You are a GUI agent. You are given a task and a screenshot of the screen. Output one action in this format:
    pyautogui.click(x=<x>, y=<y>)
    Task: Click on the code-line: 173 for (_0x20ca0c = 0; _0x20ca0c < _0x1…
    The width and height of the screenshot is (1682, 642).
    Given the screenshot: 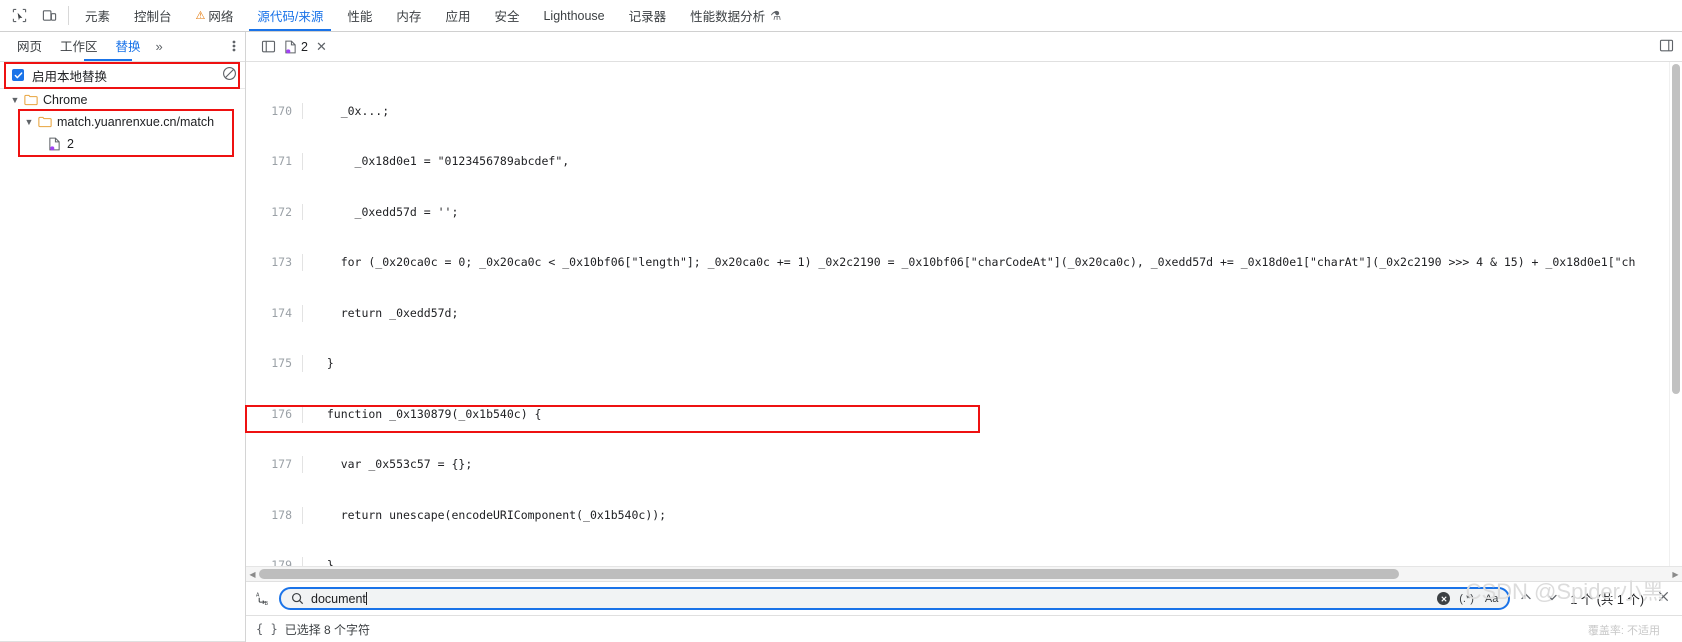 What is the action you would take?
    pyautogui.click(x=957, y=262)
    